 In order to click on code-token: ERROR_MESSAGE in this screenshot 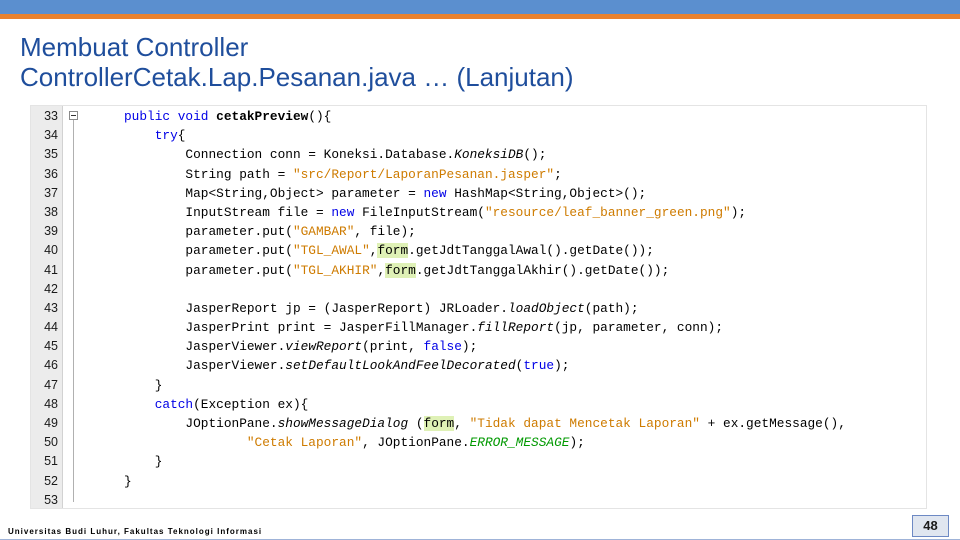, I will do `click(519, 443)`.